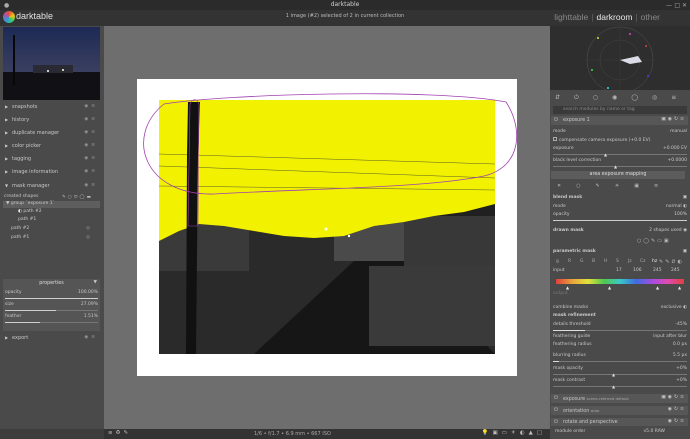 The width and height of the screenshot is (690, 439). I want to click on feathering-radius-slider: feathering radius 0.0 px, so click(620, 344).